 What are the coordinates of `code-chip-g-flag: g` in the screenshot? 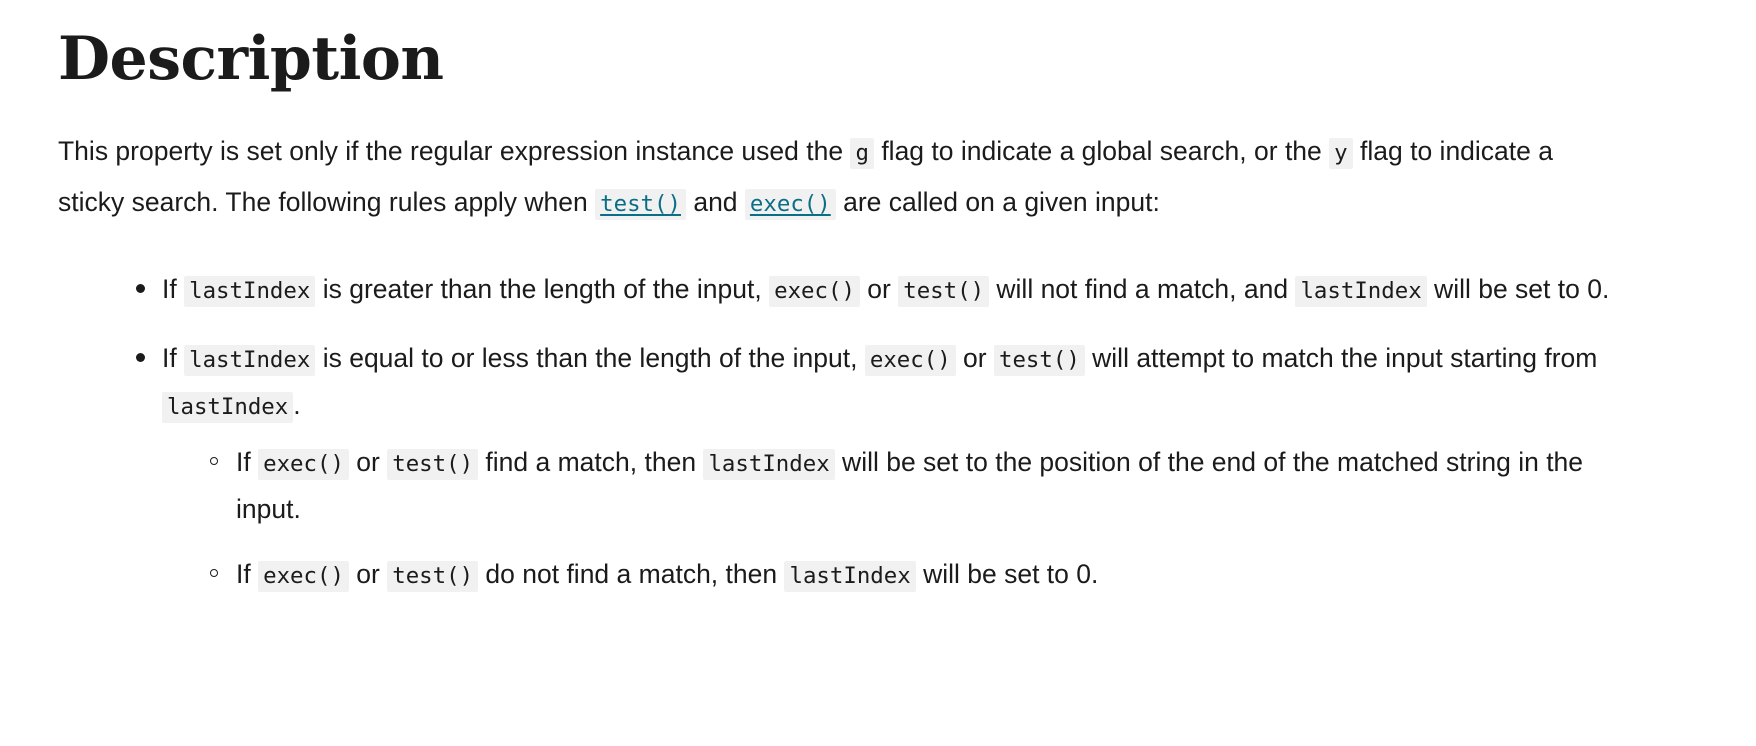 It's located at (862, 154).